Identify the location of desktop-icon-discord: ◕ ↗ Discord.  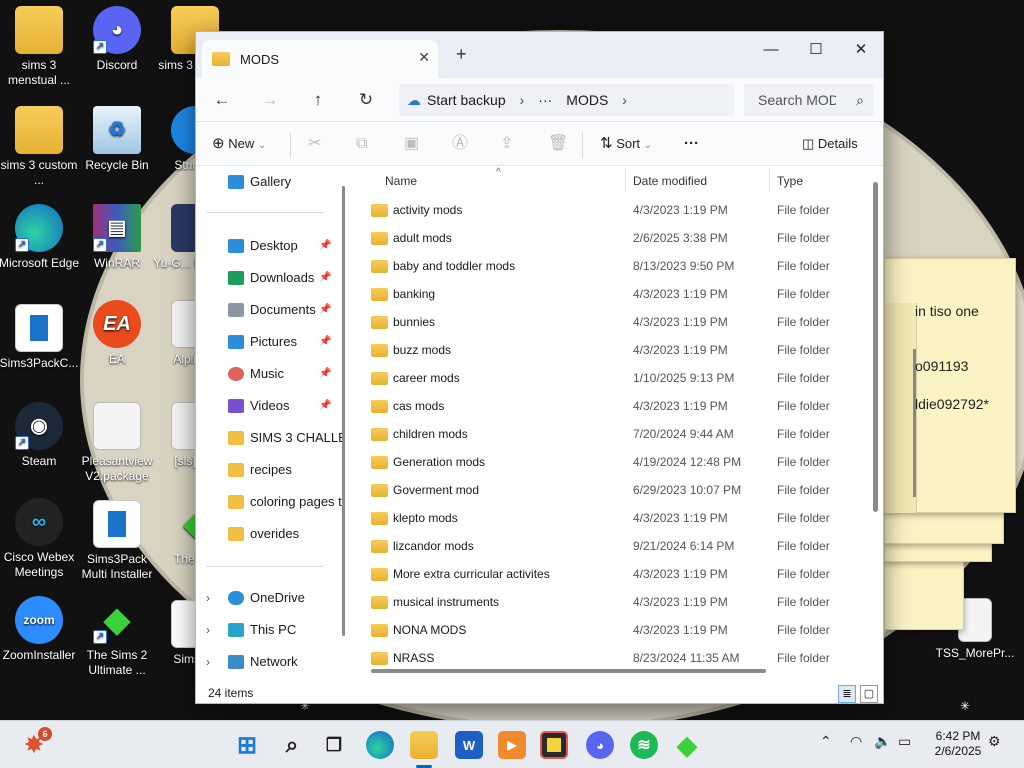
(117, 39).